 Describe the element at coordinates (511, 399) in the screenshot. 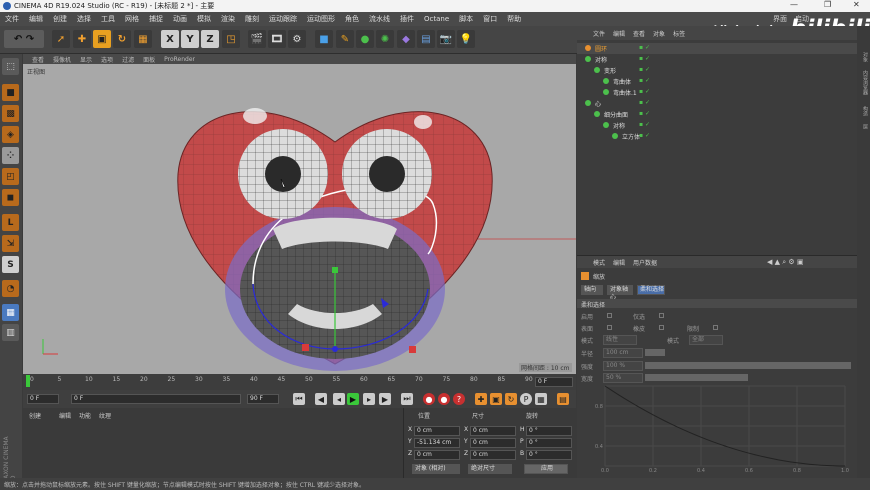

I see `key-rotation-icon: ↻` at that location.